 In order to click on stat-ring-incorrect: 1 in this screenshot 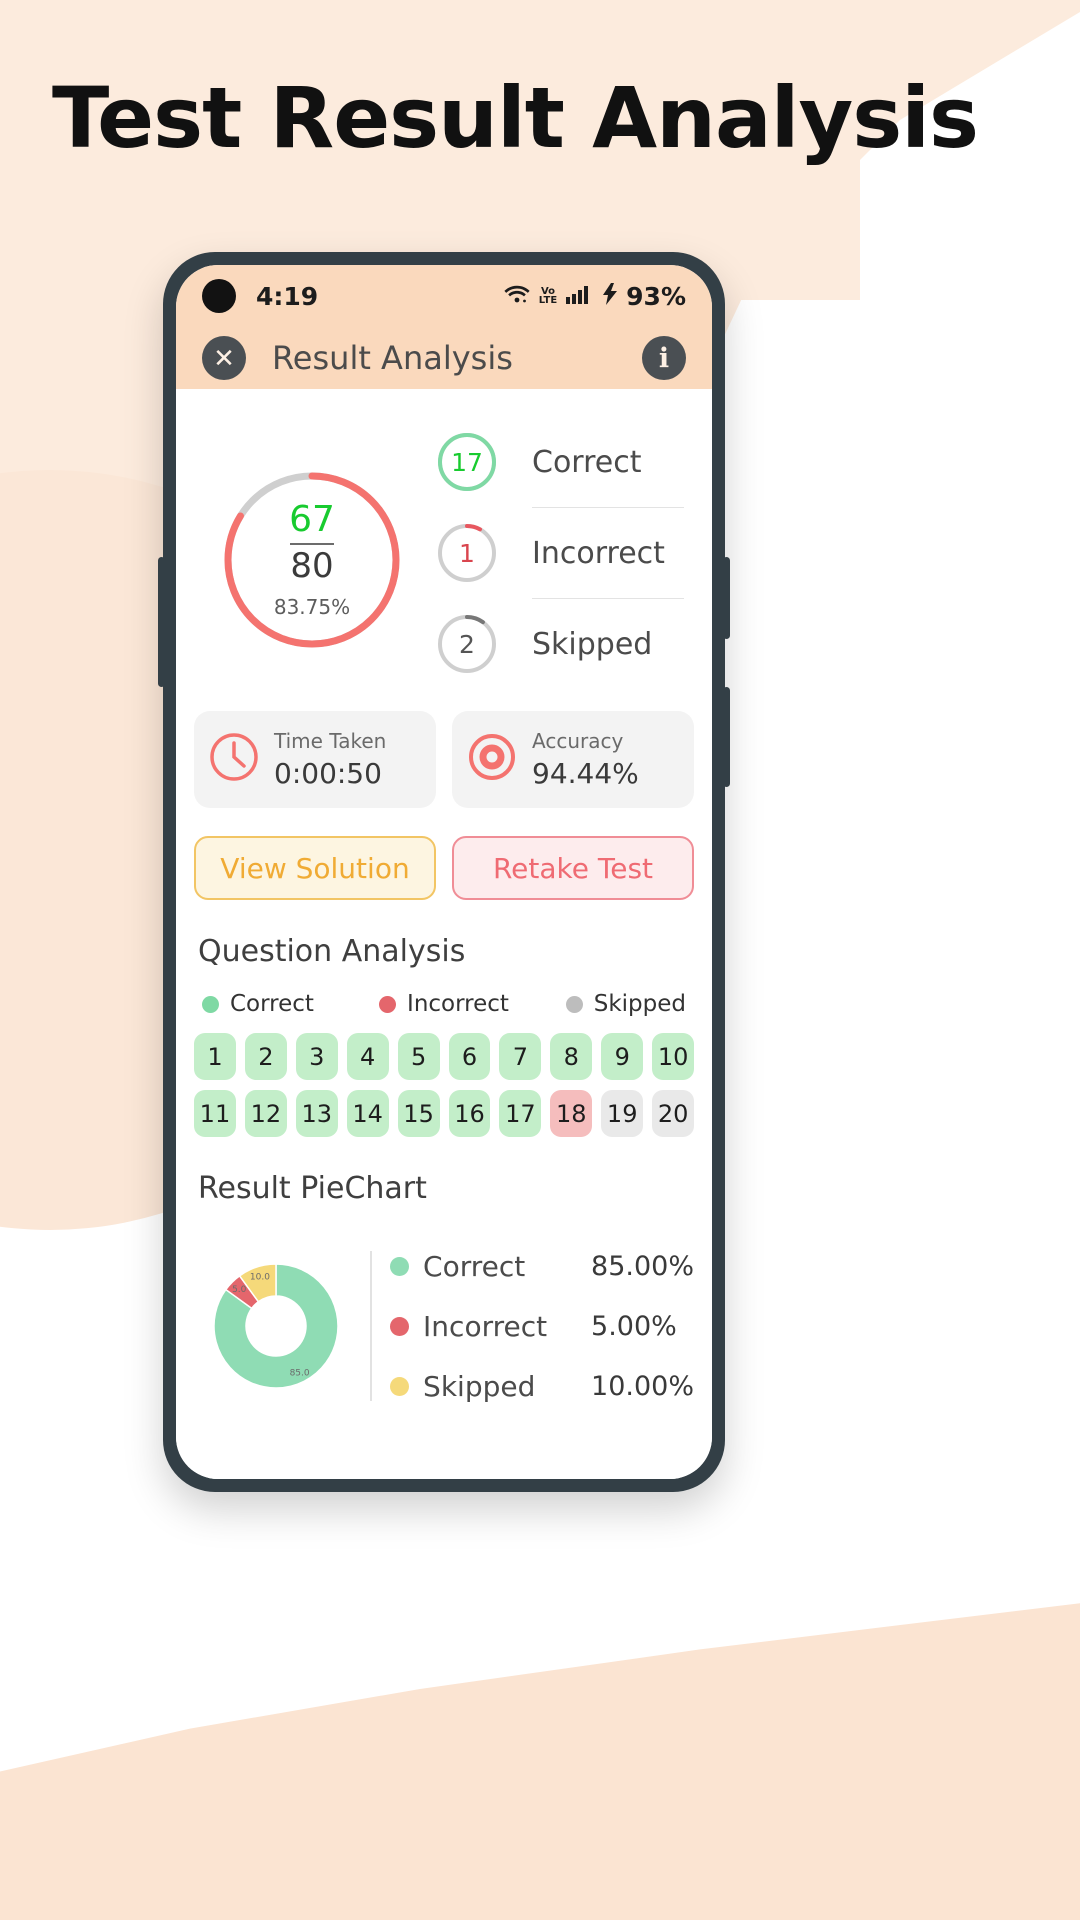, I will do `click(467, 553)`.